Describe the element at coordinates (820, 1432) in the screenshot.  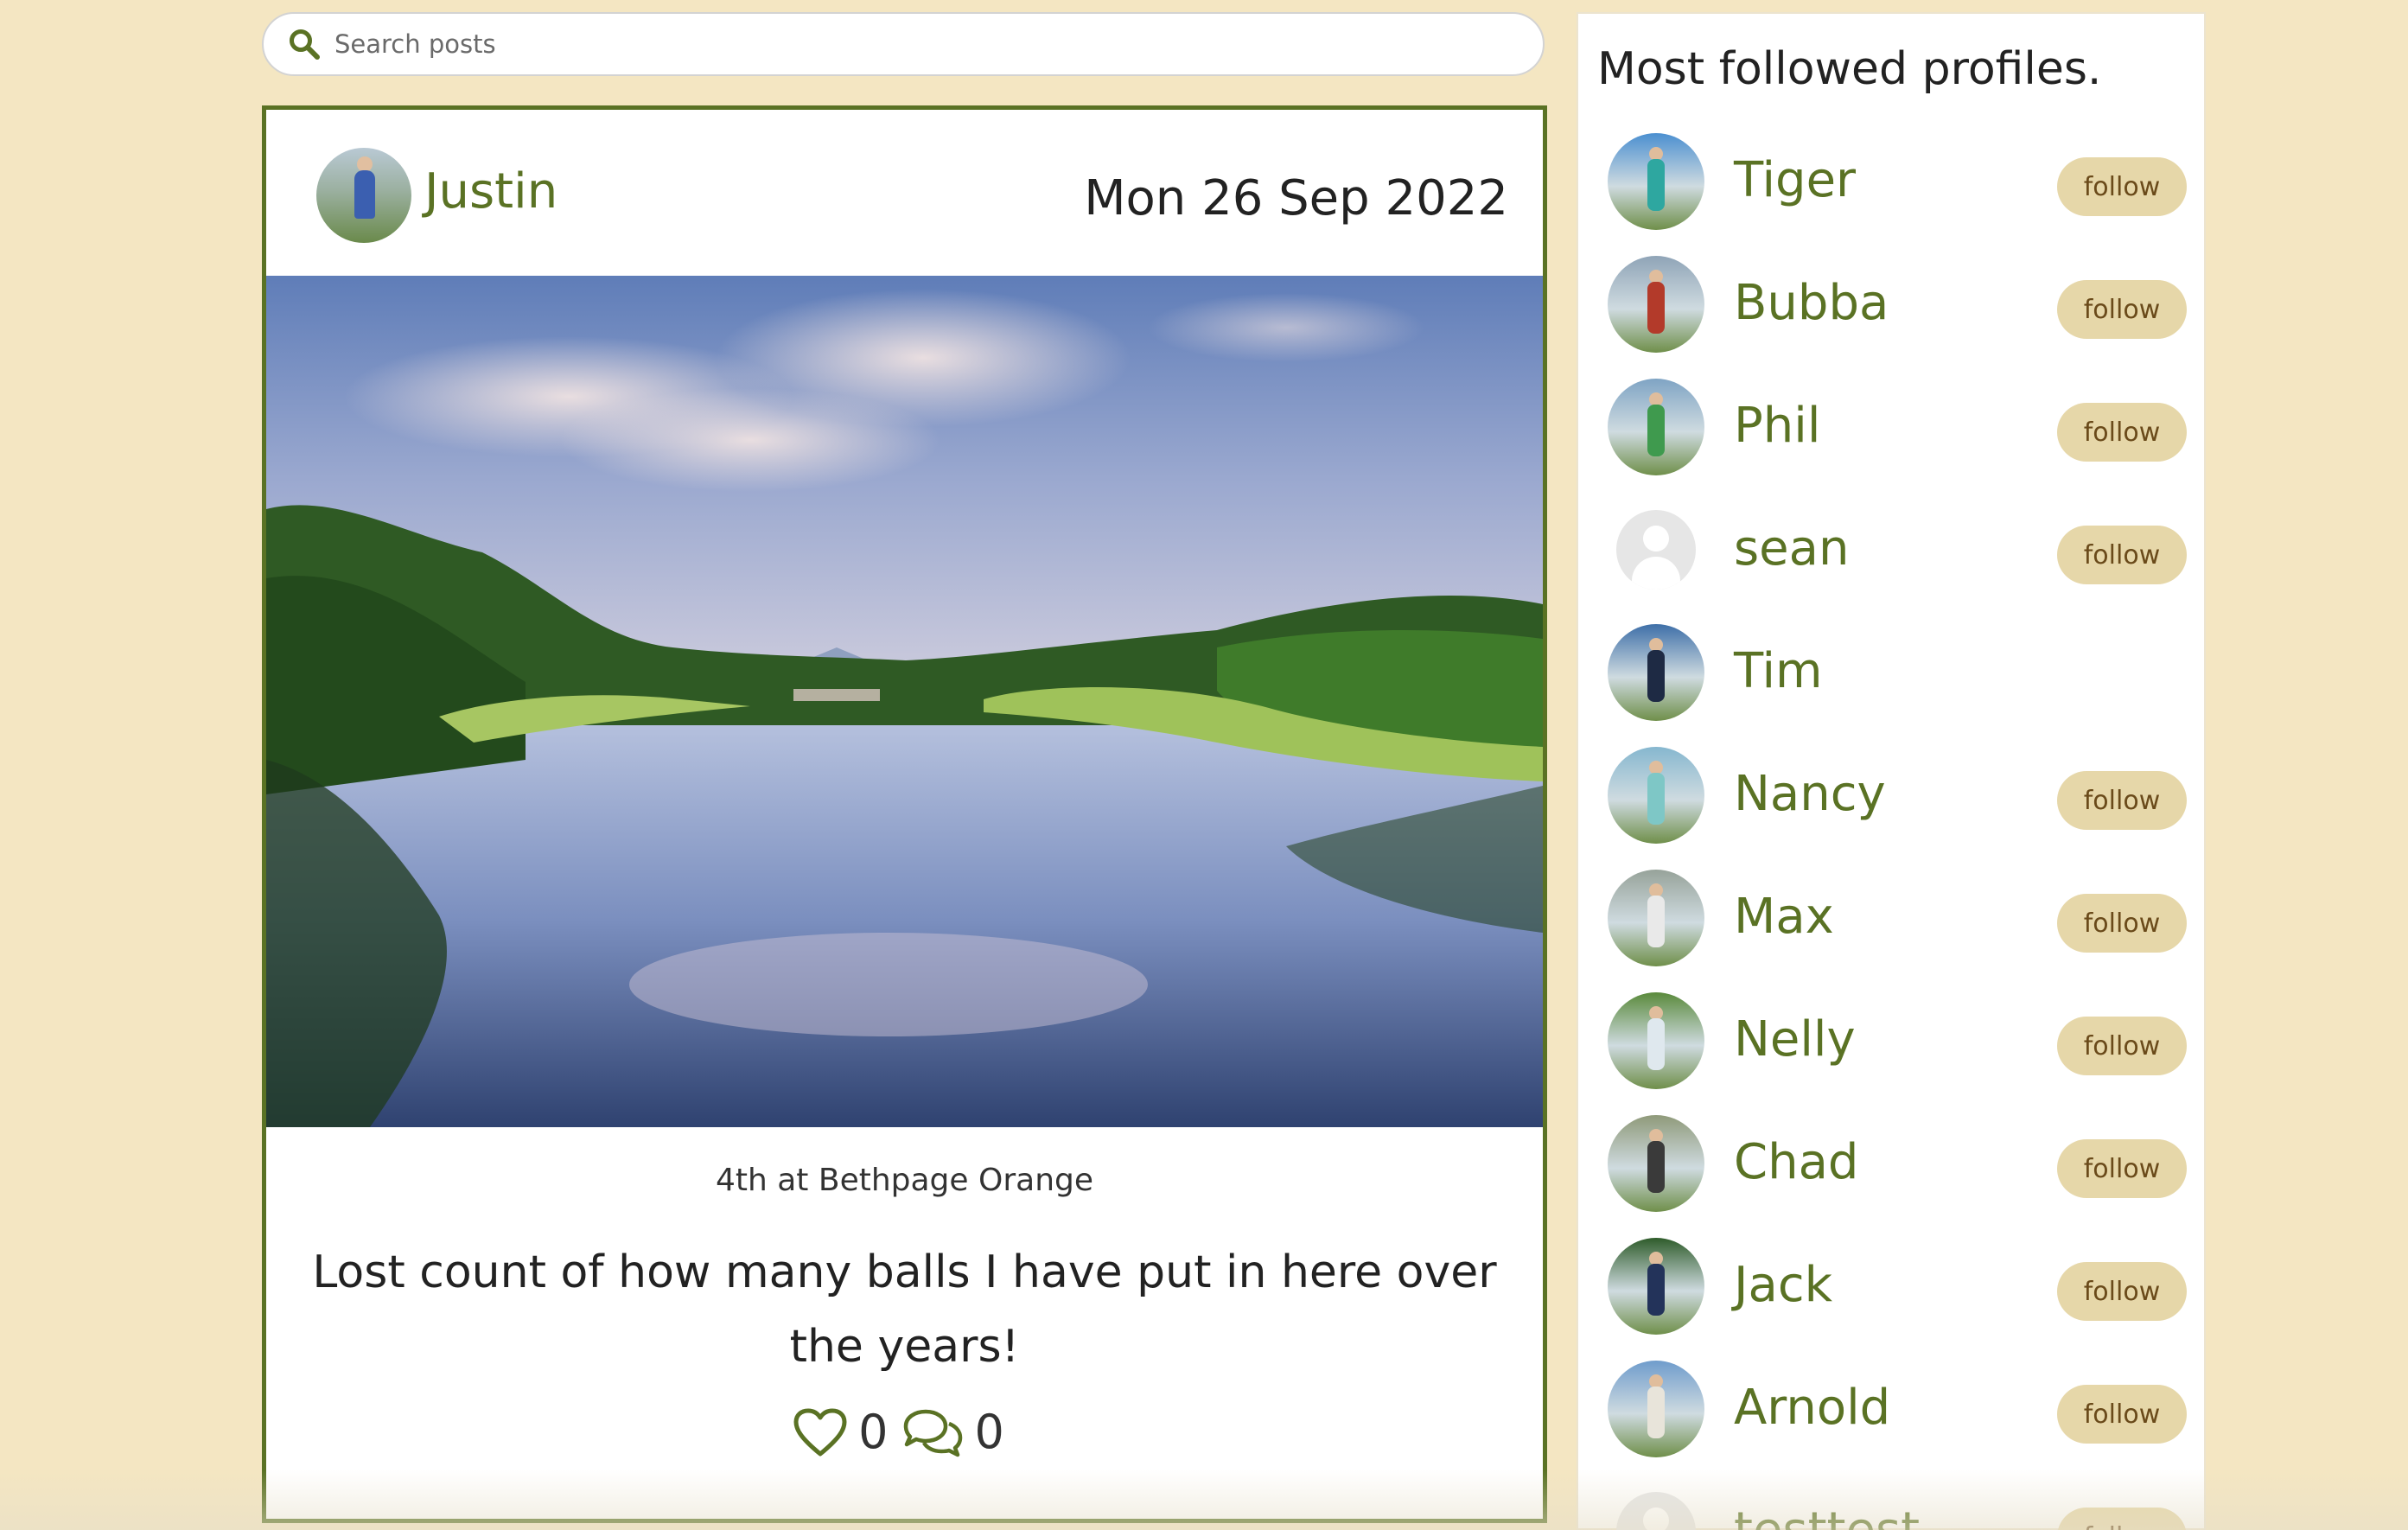
I see `like-heart-icon` at that location.